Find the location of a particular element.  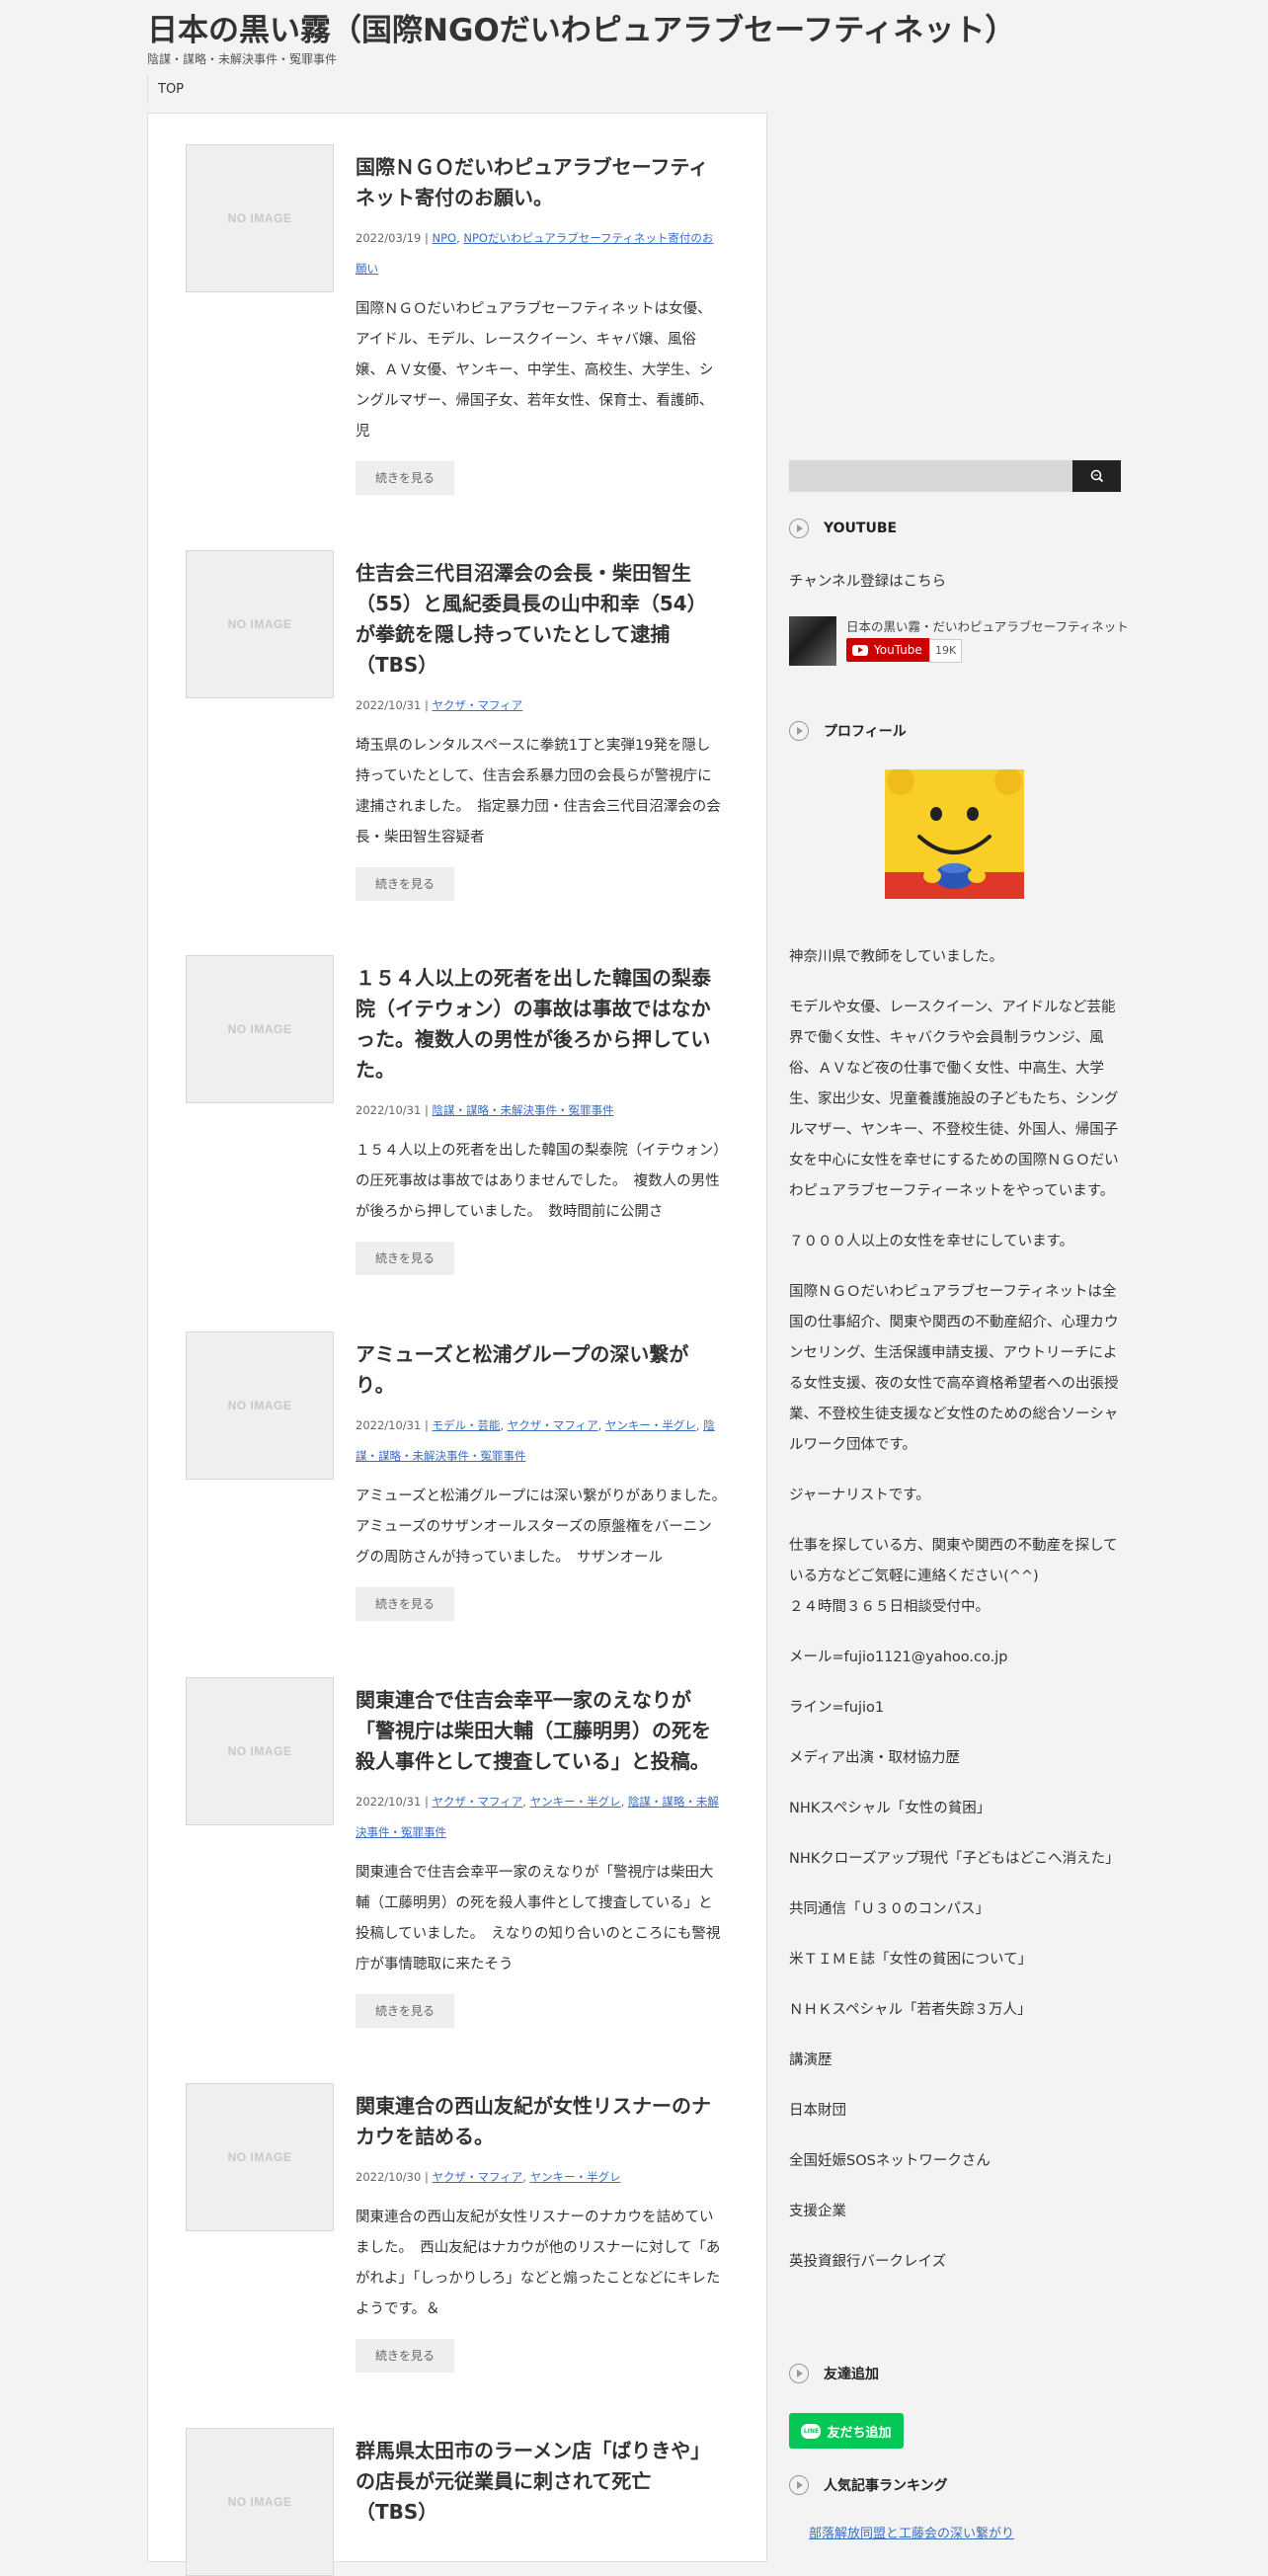

profile-widget-title: プロフィール is located at coordinates (848, 731).